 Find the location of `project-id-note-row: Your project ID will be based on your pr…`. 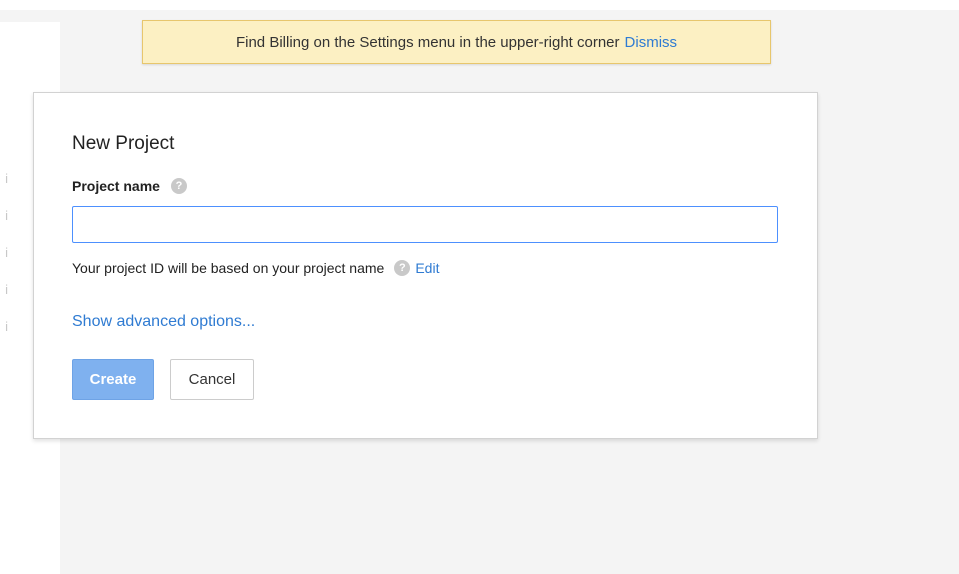

project-id-note-row: Your project ID will be based on your pr… is located at coordinates (255, 268).